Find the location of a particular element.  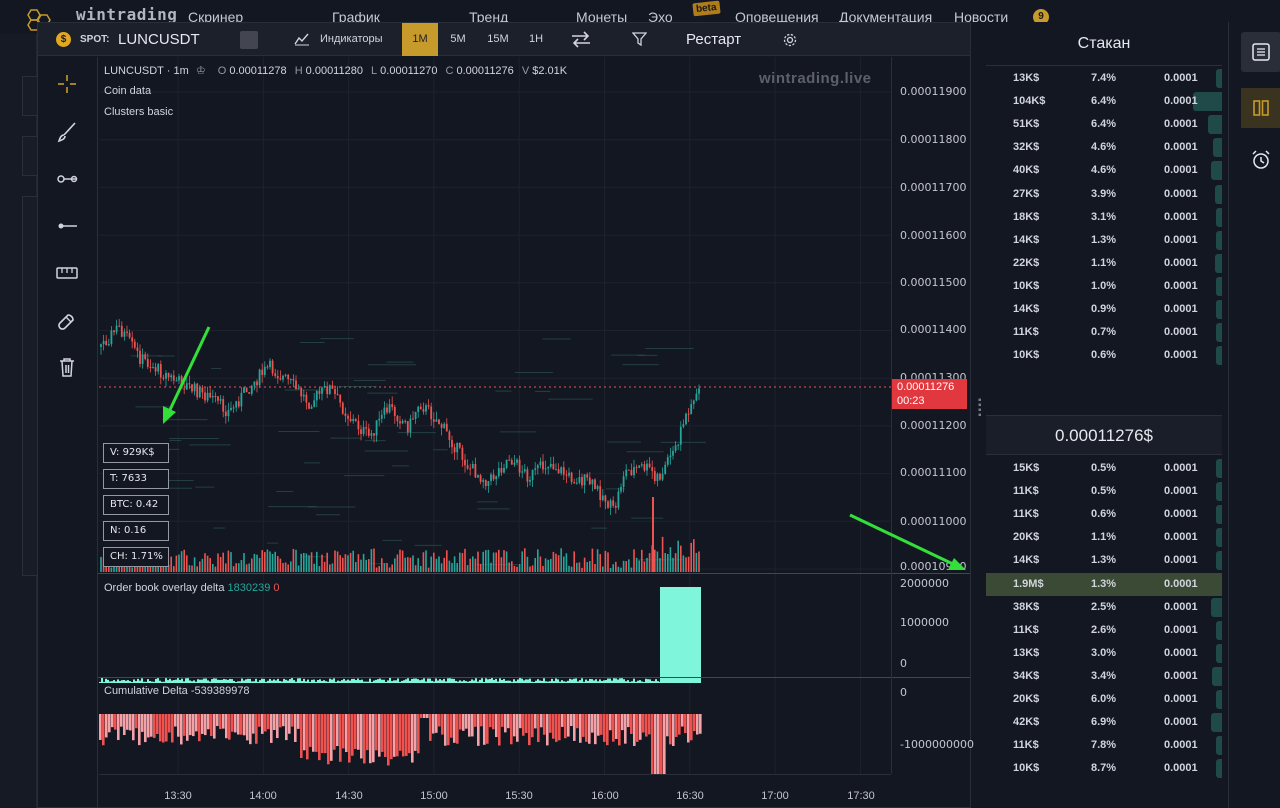

orderbook-title: Стакан is located at coordinates (1104, 44).